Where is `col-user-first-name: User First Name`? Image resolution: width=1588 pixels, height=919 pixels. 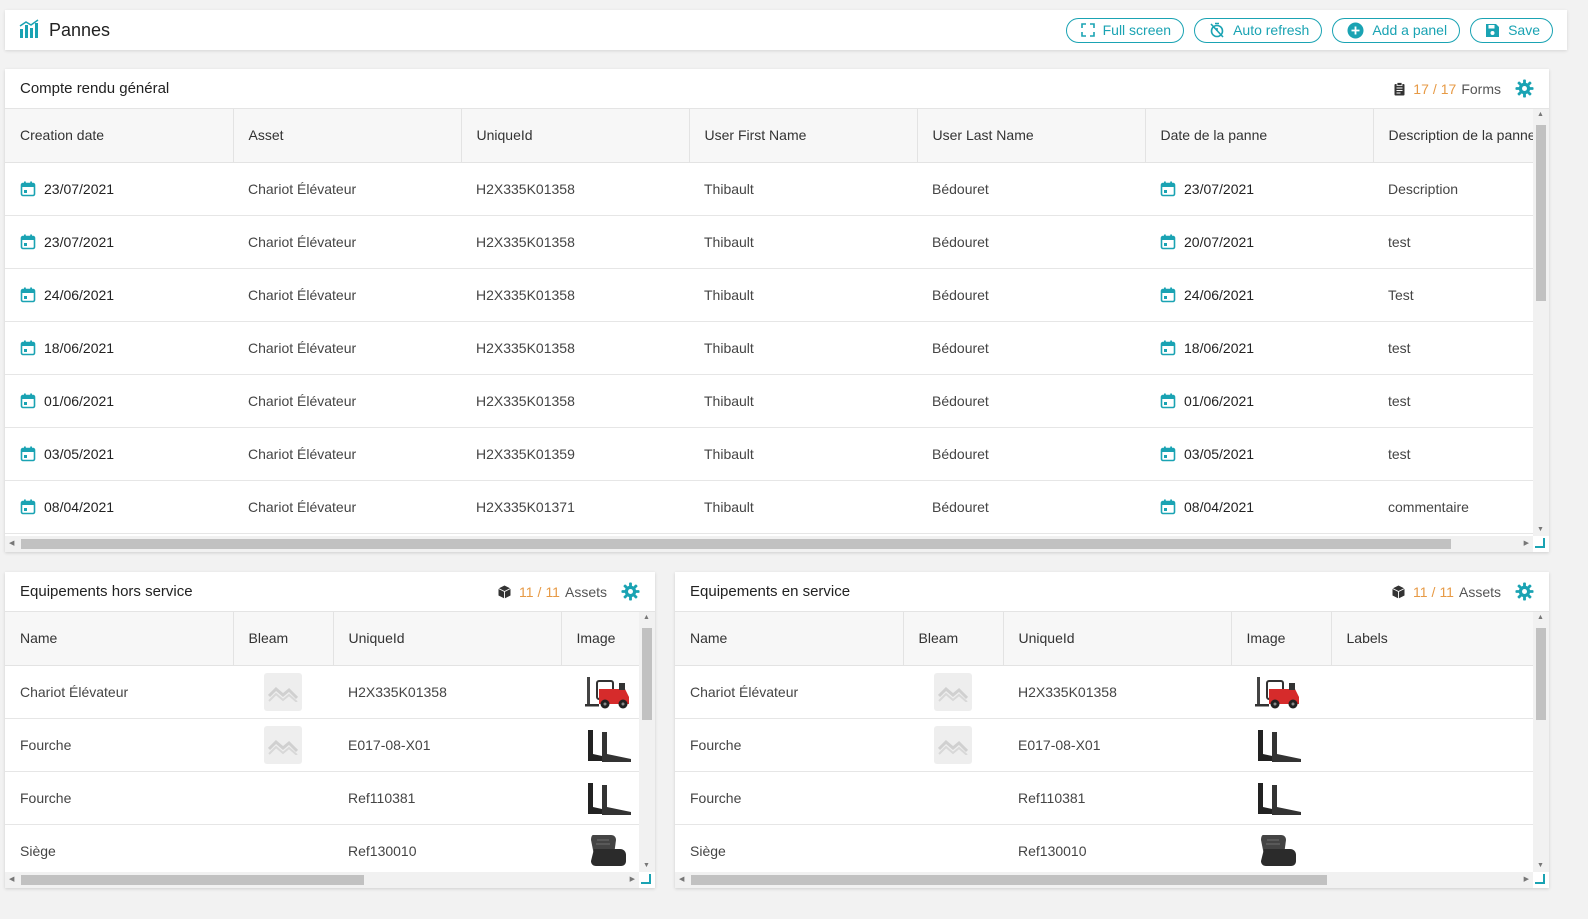
col-user-first-name: User First Name is located at coordinates (803, 136).